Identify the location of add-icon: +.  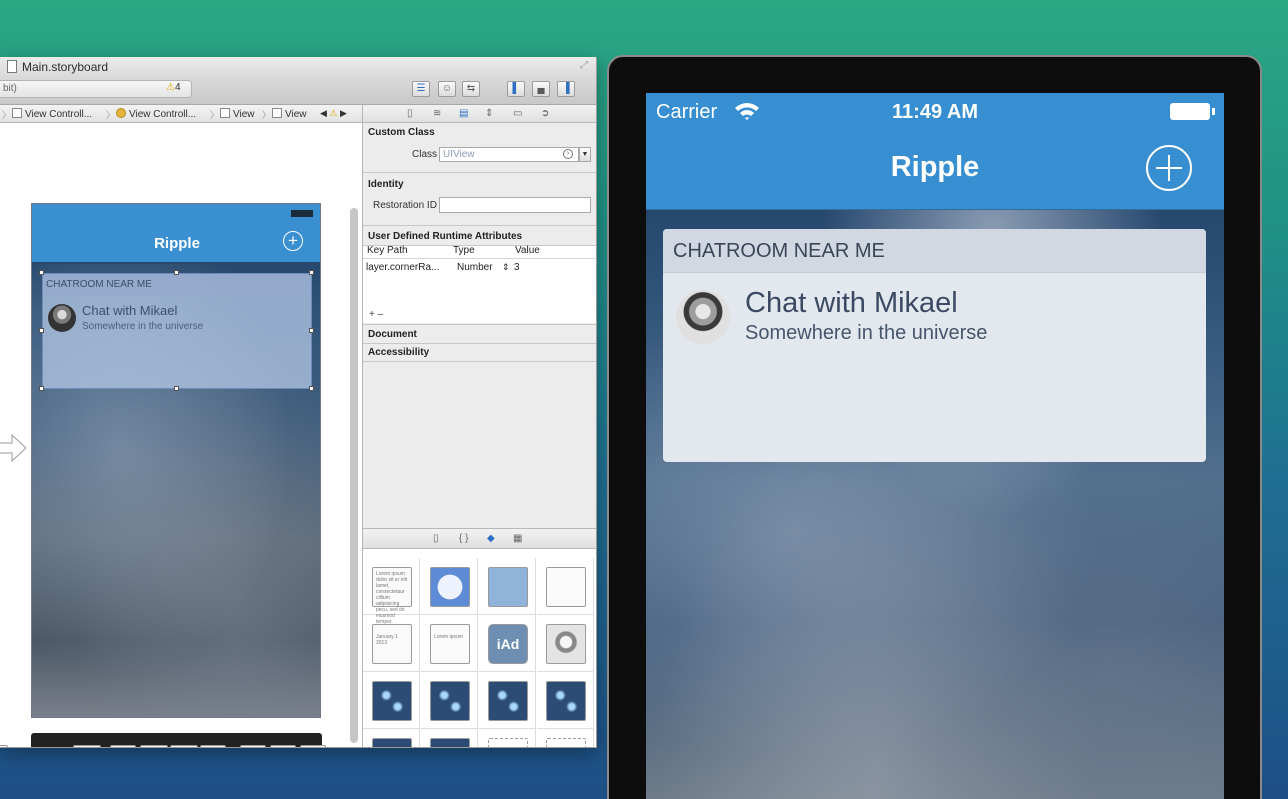
(293, 241).